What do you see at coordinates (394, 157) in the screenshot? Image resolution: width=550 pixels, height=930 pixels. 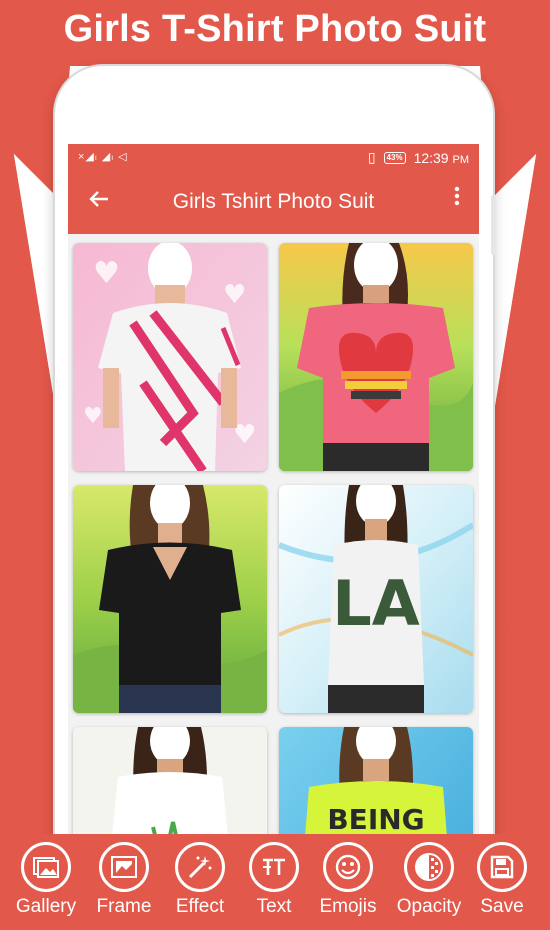 I see `battery-indicator: 43%` at bounding box center [394, 157].